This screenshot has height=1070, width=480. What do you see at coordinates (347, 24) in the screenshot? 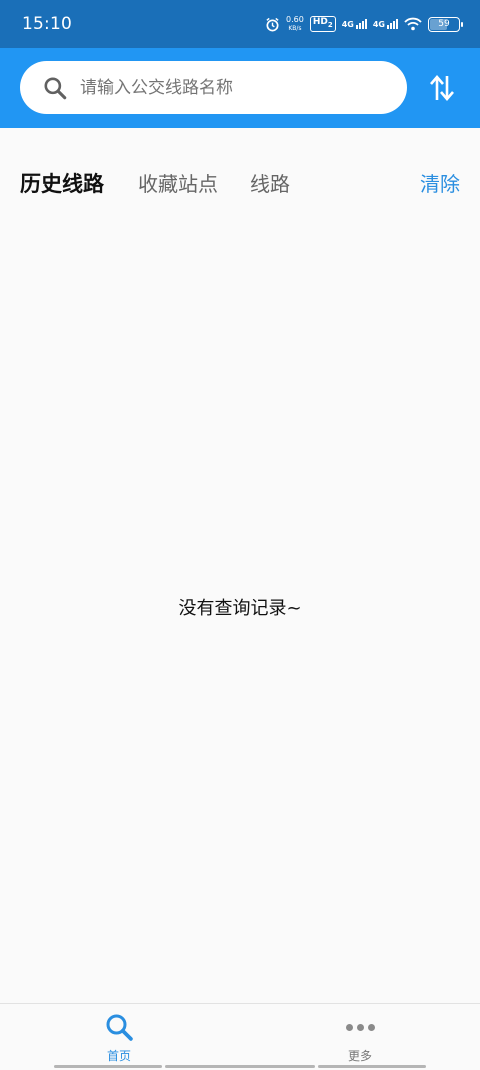
I see `network-type-1: 4G` at bounding box center [347, 24].